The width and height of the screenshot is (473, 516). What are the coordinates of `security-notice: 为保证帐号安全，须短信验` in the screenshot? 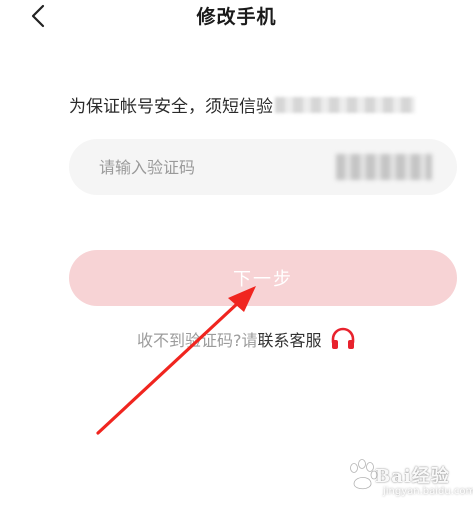 It's located at (242, 104).